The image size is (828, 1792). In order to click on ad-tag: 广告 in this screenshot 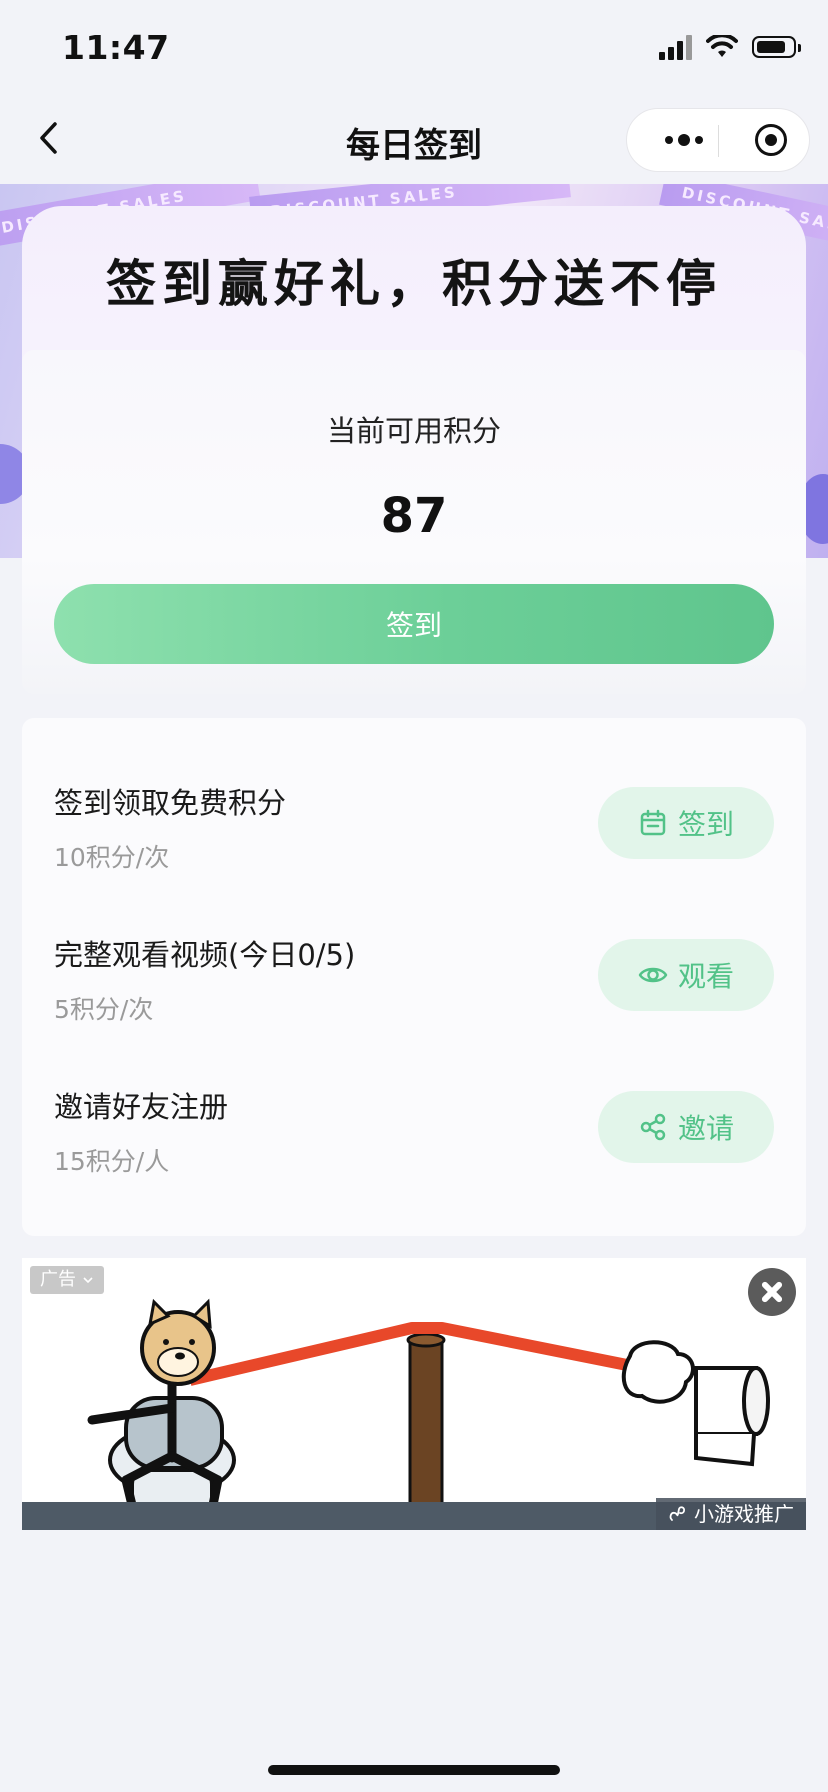, I will do `click(67, 1280)`.